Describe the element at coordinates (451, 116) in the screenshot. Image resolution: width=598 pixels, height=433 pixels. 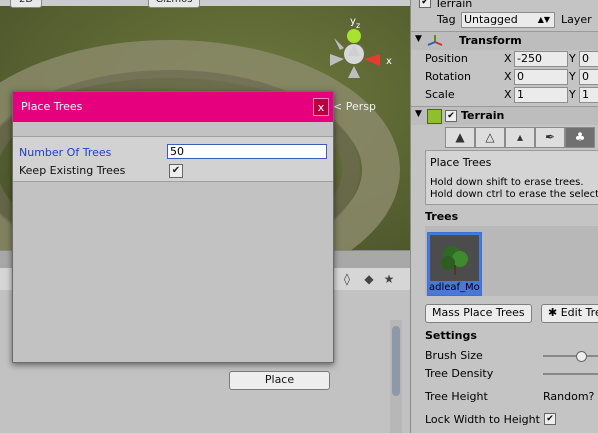
I see `terrain-enabled-checkbox: ✔` at that location.